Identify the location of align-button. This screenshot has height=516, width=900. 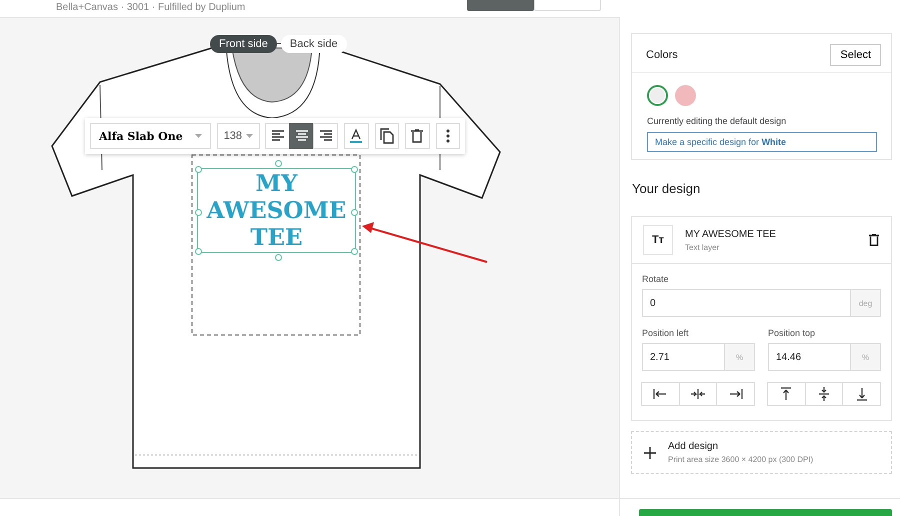
(301, 136).